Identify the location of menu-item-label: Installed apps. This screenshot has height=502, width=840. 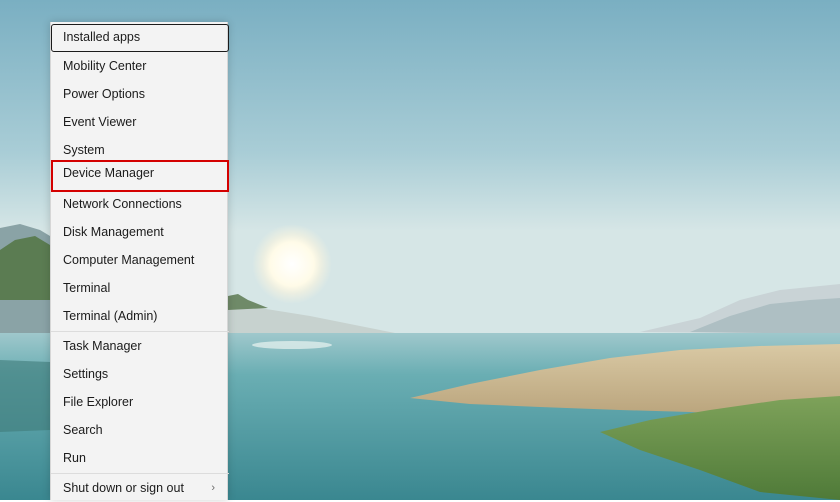
(102, 37).